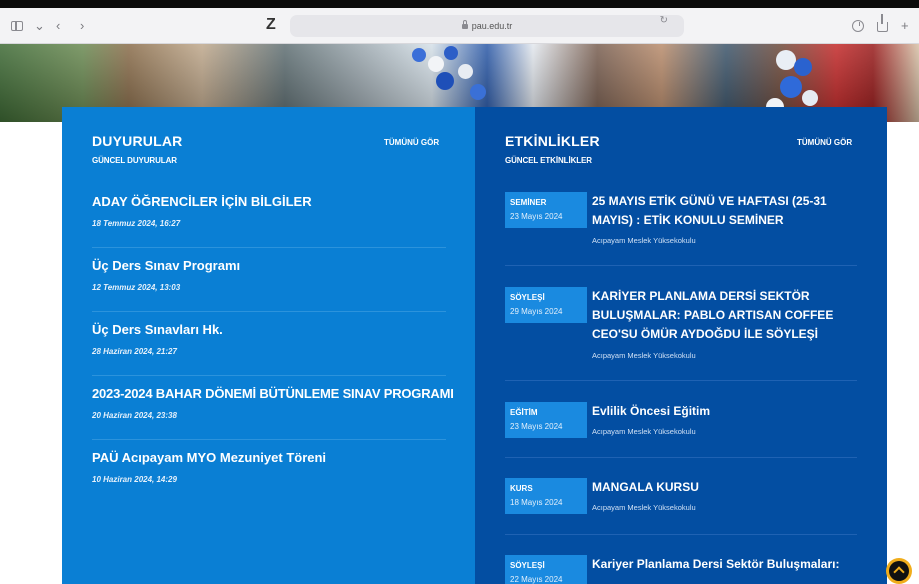  Describe the element at coordinates (39, 26) in the screenshot. I see `chevron-down-icon: ⌄` at that location.